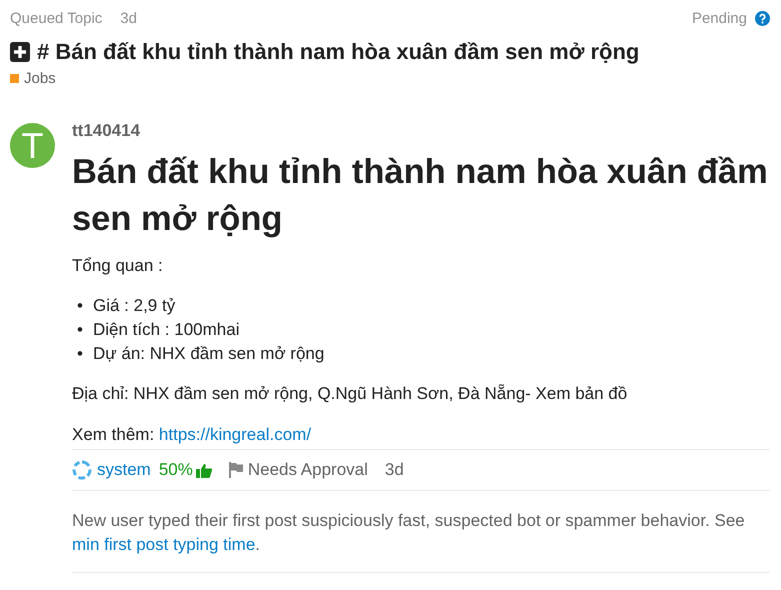 The image size is (781, 590). I want to click on review-reason: Needs Approval, so click(308, 470).